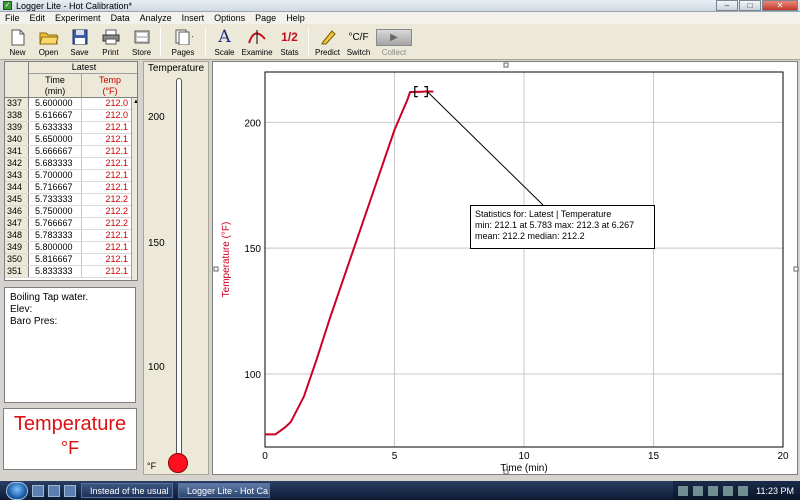 The image size is (800, 500). Describe the element at coordinates (68, 164) in the screenshot. I see `table-row: 342 5.683333 212.1` at that location.